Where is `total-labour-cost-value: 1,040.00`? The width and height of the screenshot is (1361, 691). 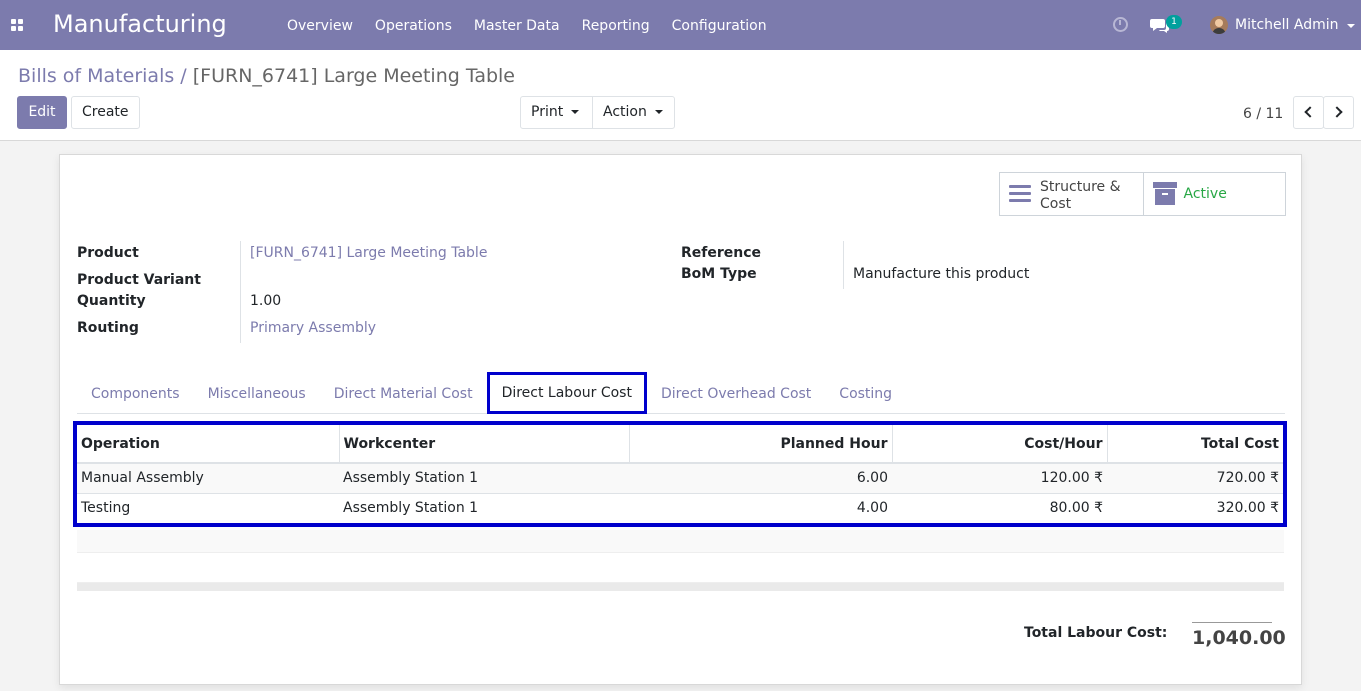
total-labour-cost-value: 1,040.00 is located at coordinates (1239, 635).